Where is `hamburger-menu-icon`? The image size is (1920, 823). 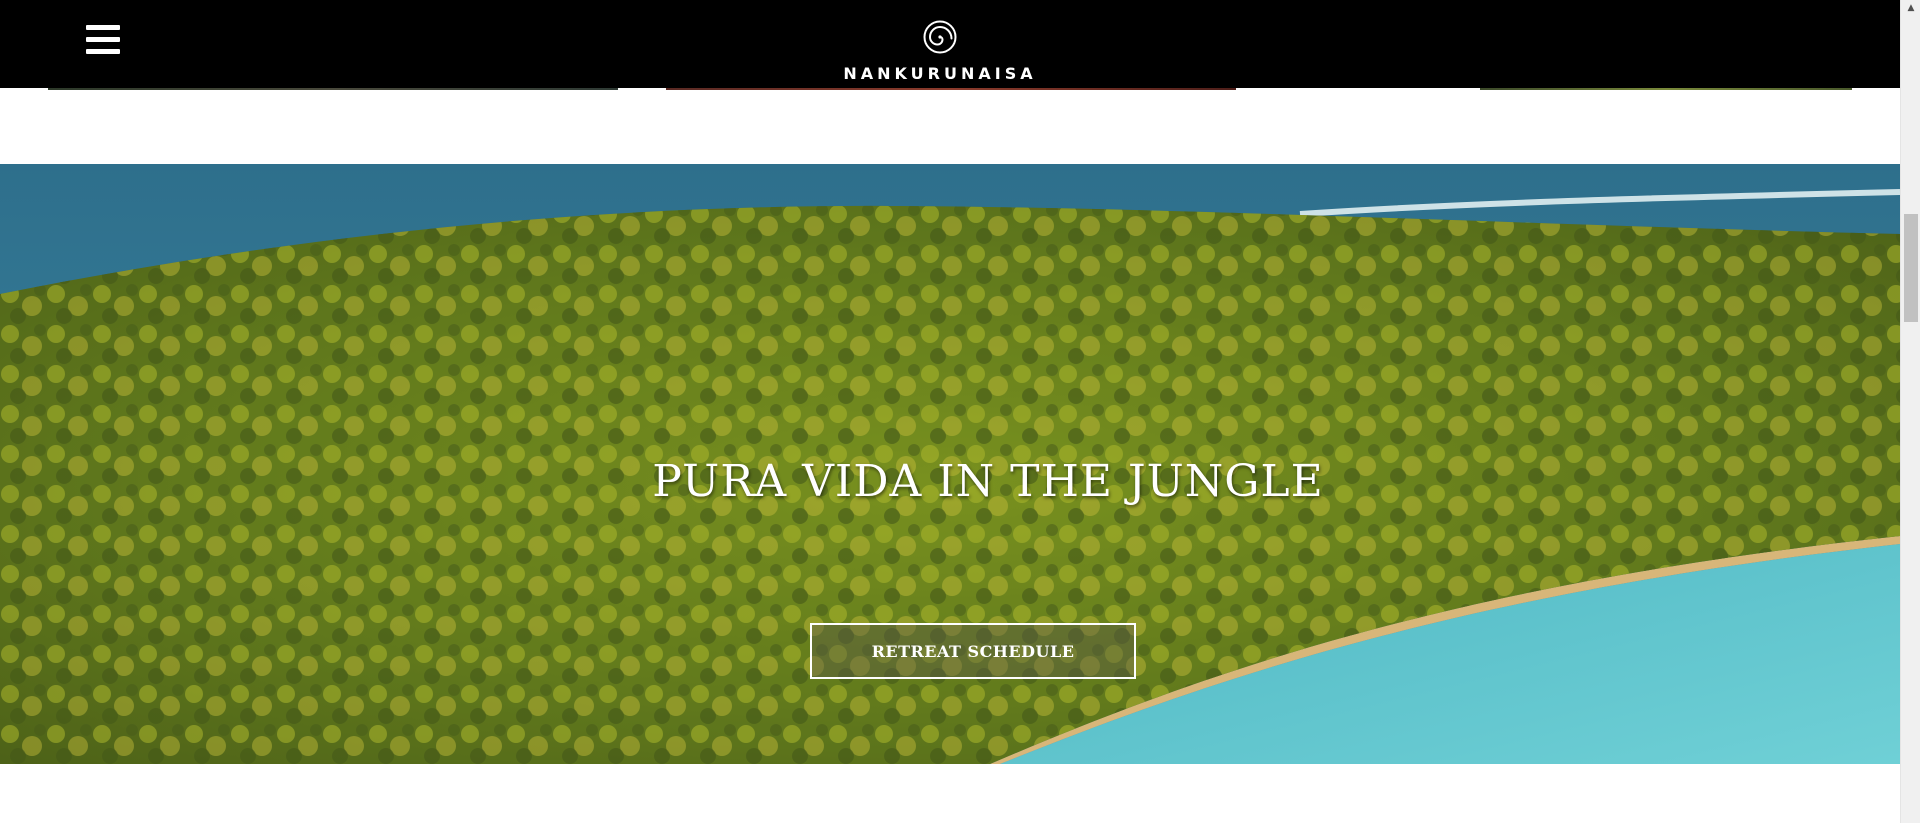
hamburger-menu-icon is located at coordinates (105, 41).